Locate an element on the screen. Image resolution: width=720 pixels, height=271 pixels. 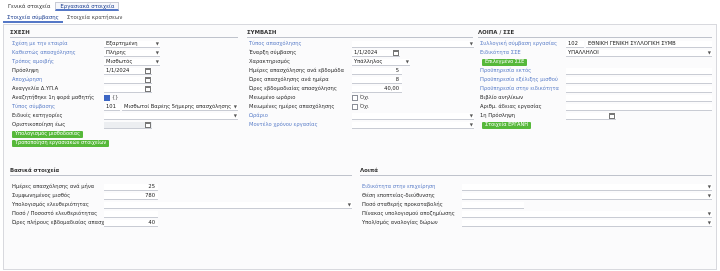
fixed-advance-label: Ποσό σταθερής προκαταβολής is located at coordinates (402, 205).